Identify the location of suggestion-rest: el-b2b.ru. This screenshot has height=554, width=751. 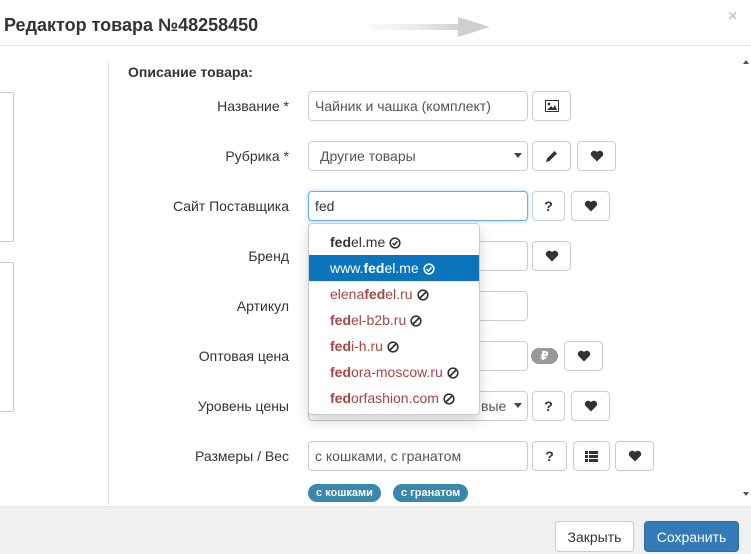
(379, 320).